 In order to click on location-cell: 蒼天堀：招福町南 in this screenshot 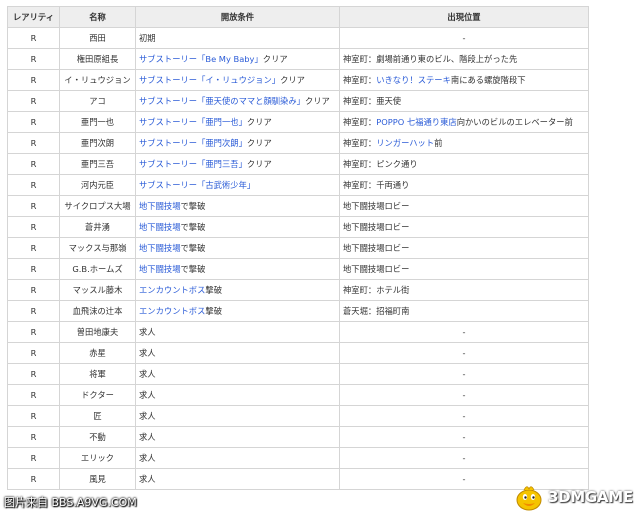, I will do `click(464, 311)`.